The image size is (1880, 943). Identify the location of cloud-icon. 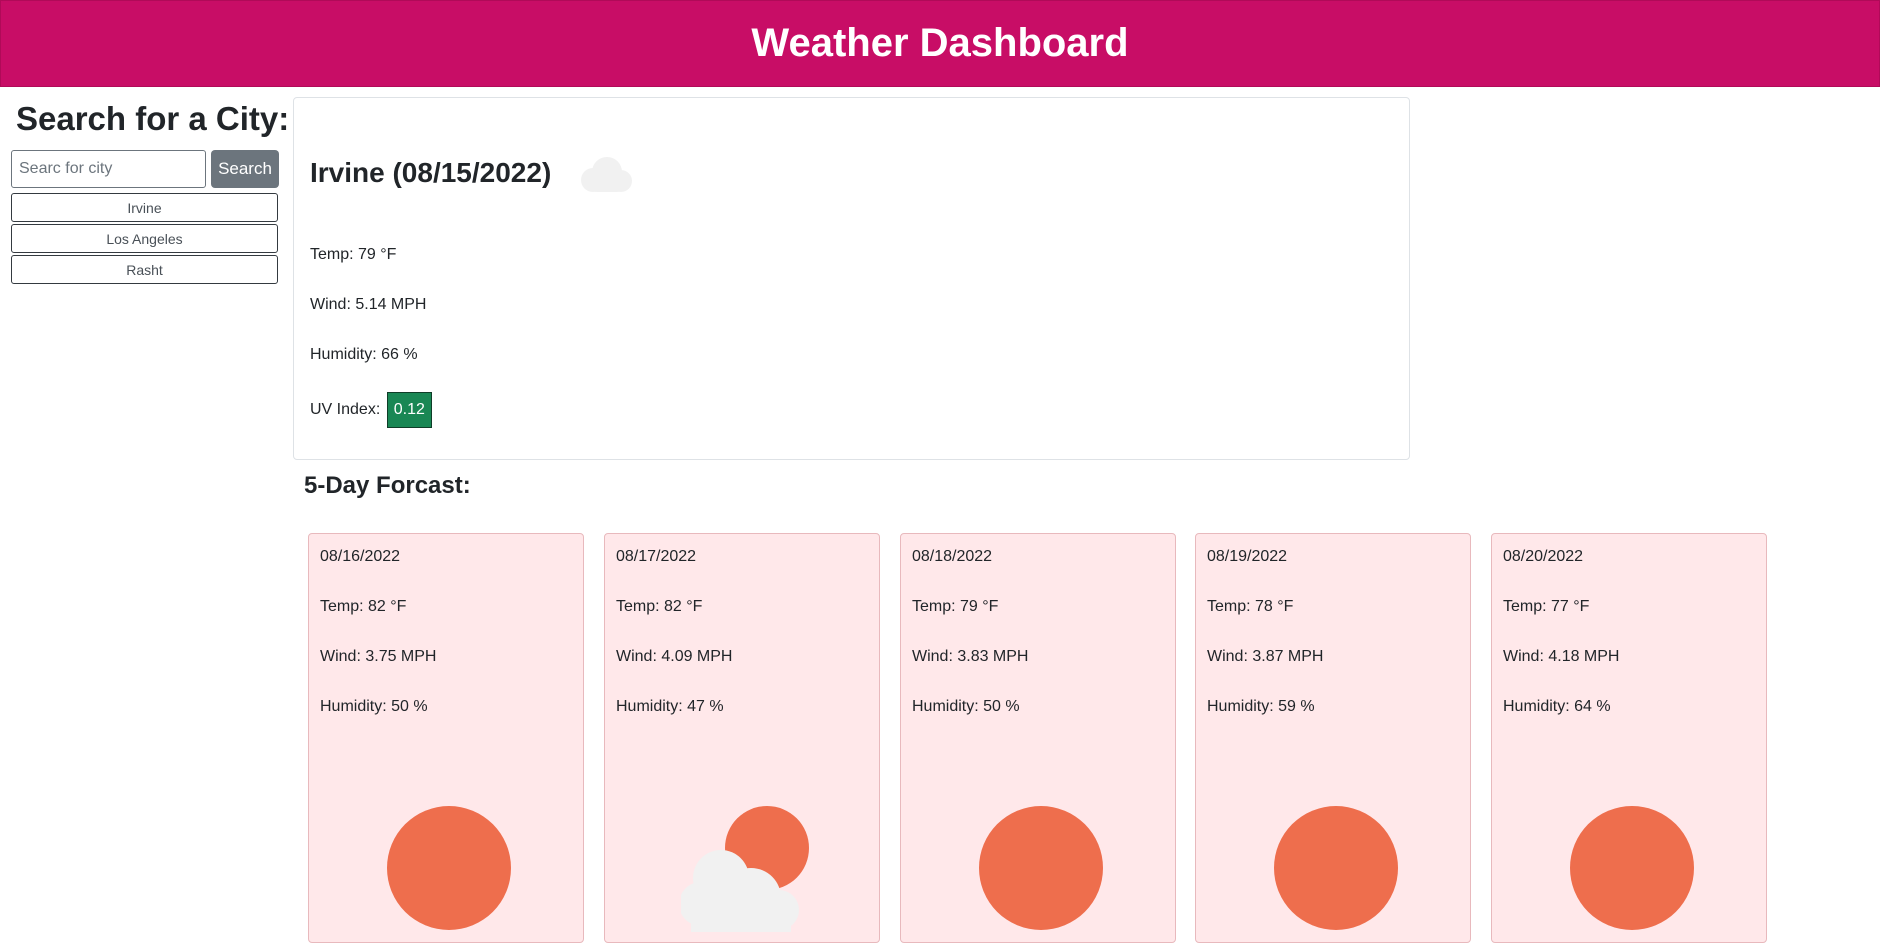
(607, 174).